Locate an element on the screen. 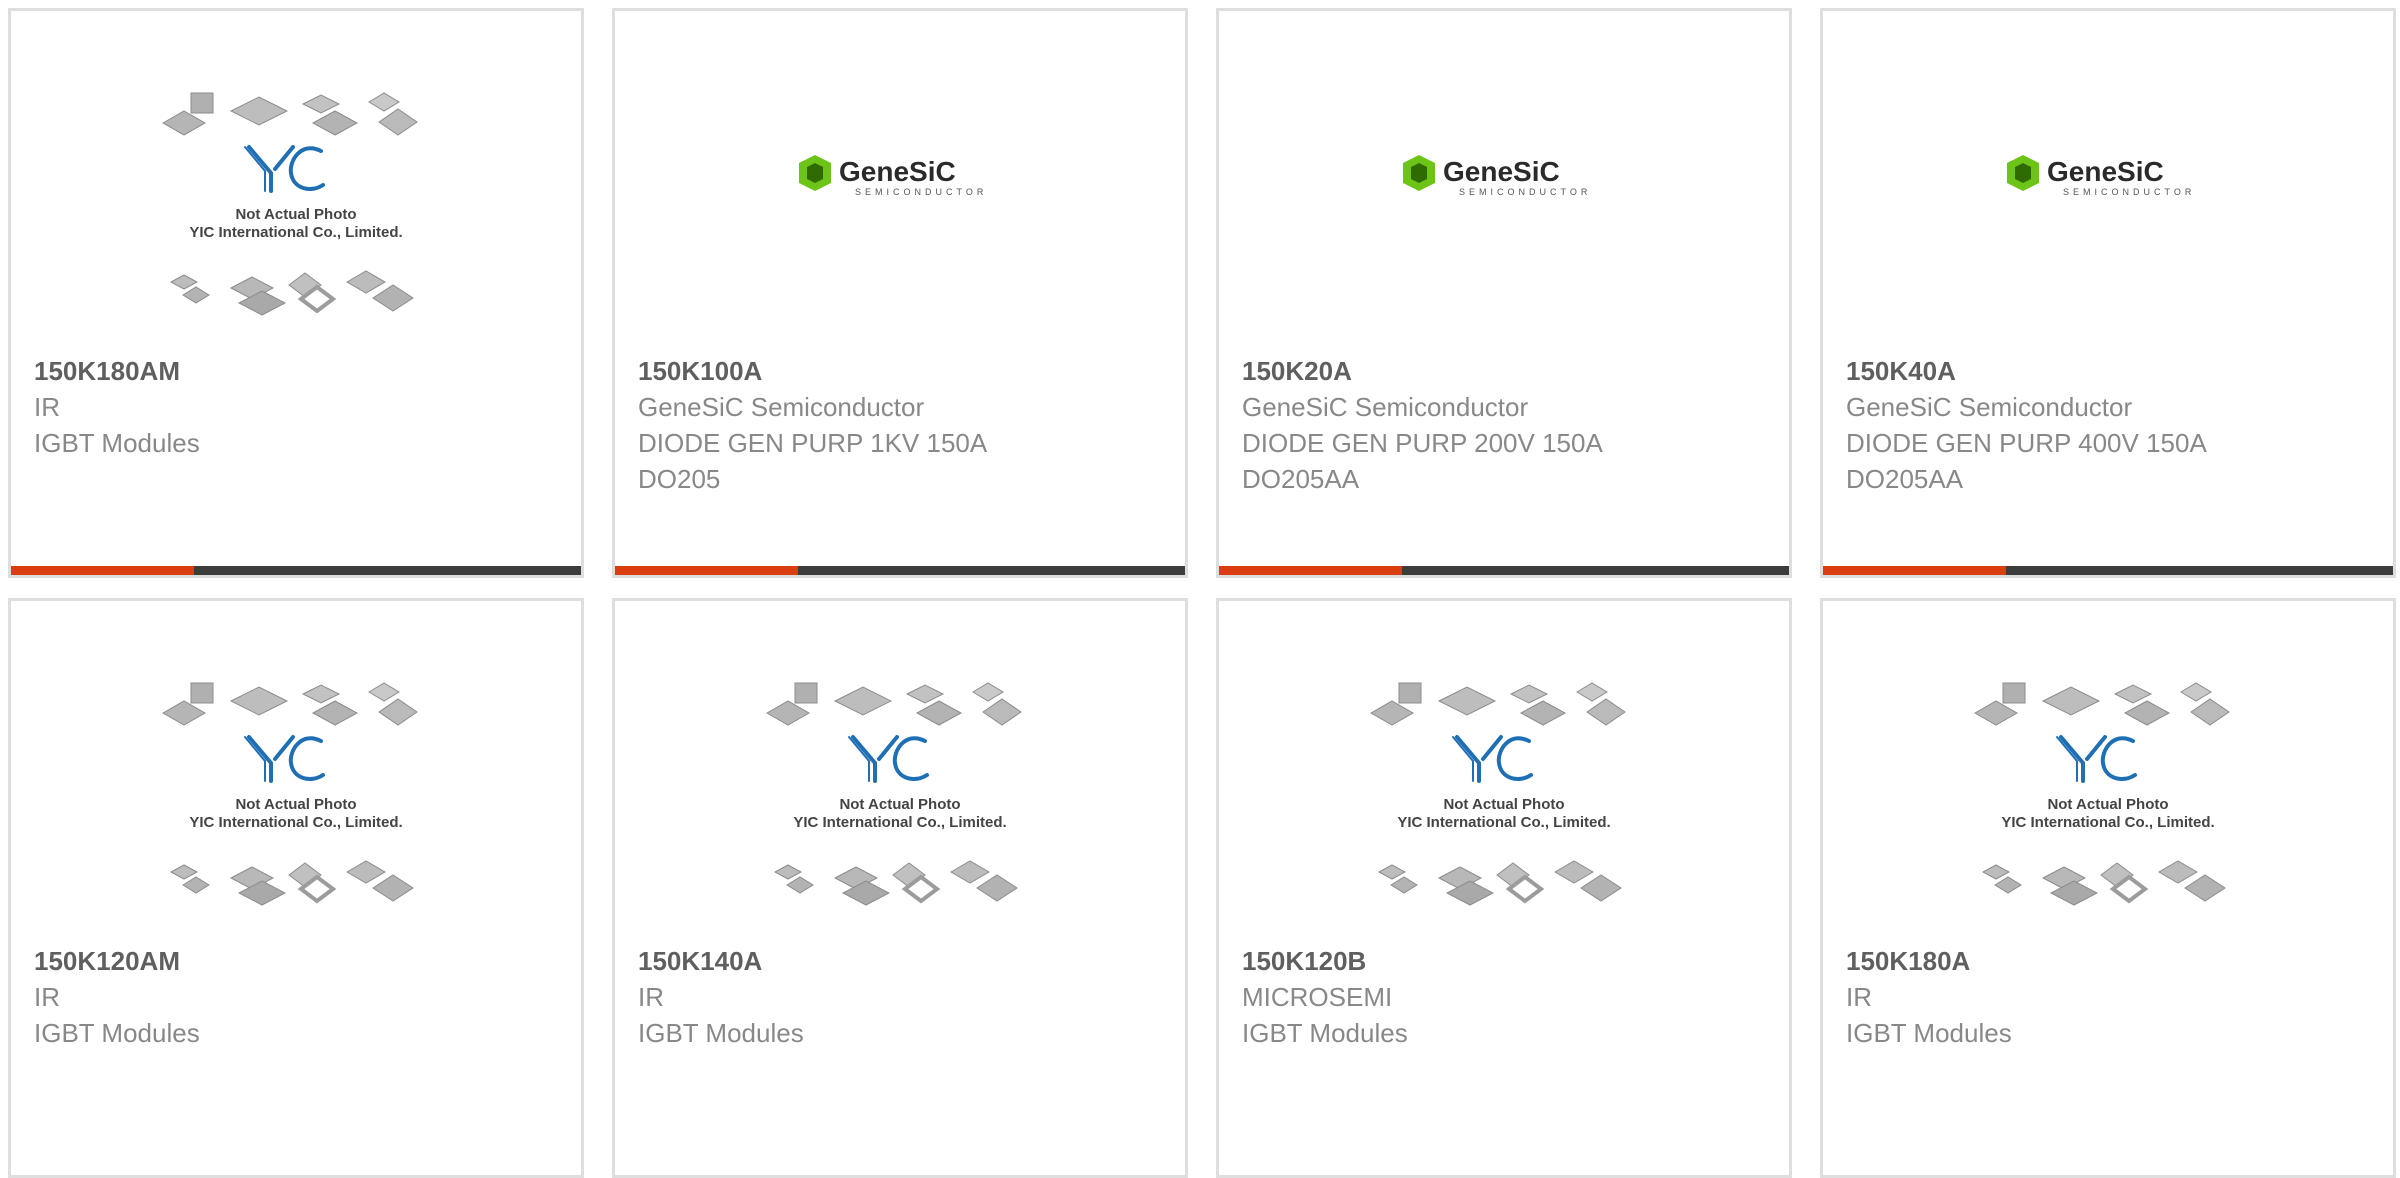 This screenshot has height=1178, width=2400. part-number: 150K120B is located at coordinates (1505, 961).